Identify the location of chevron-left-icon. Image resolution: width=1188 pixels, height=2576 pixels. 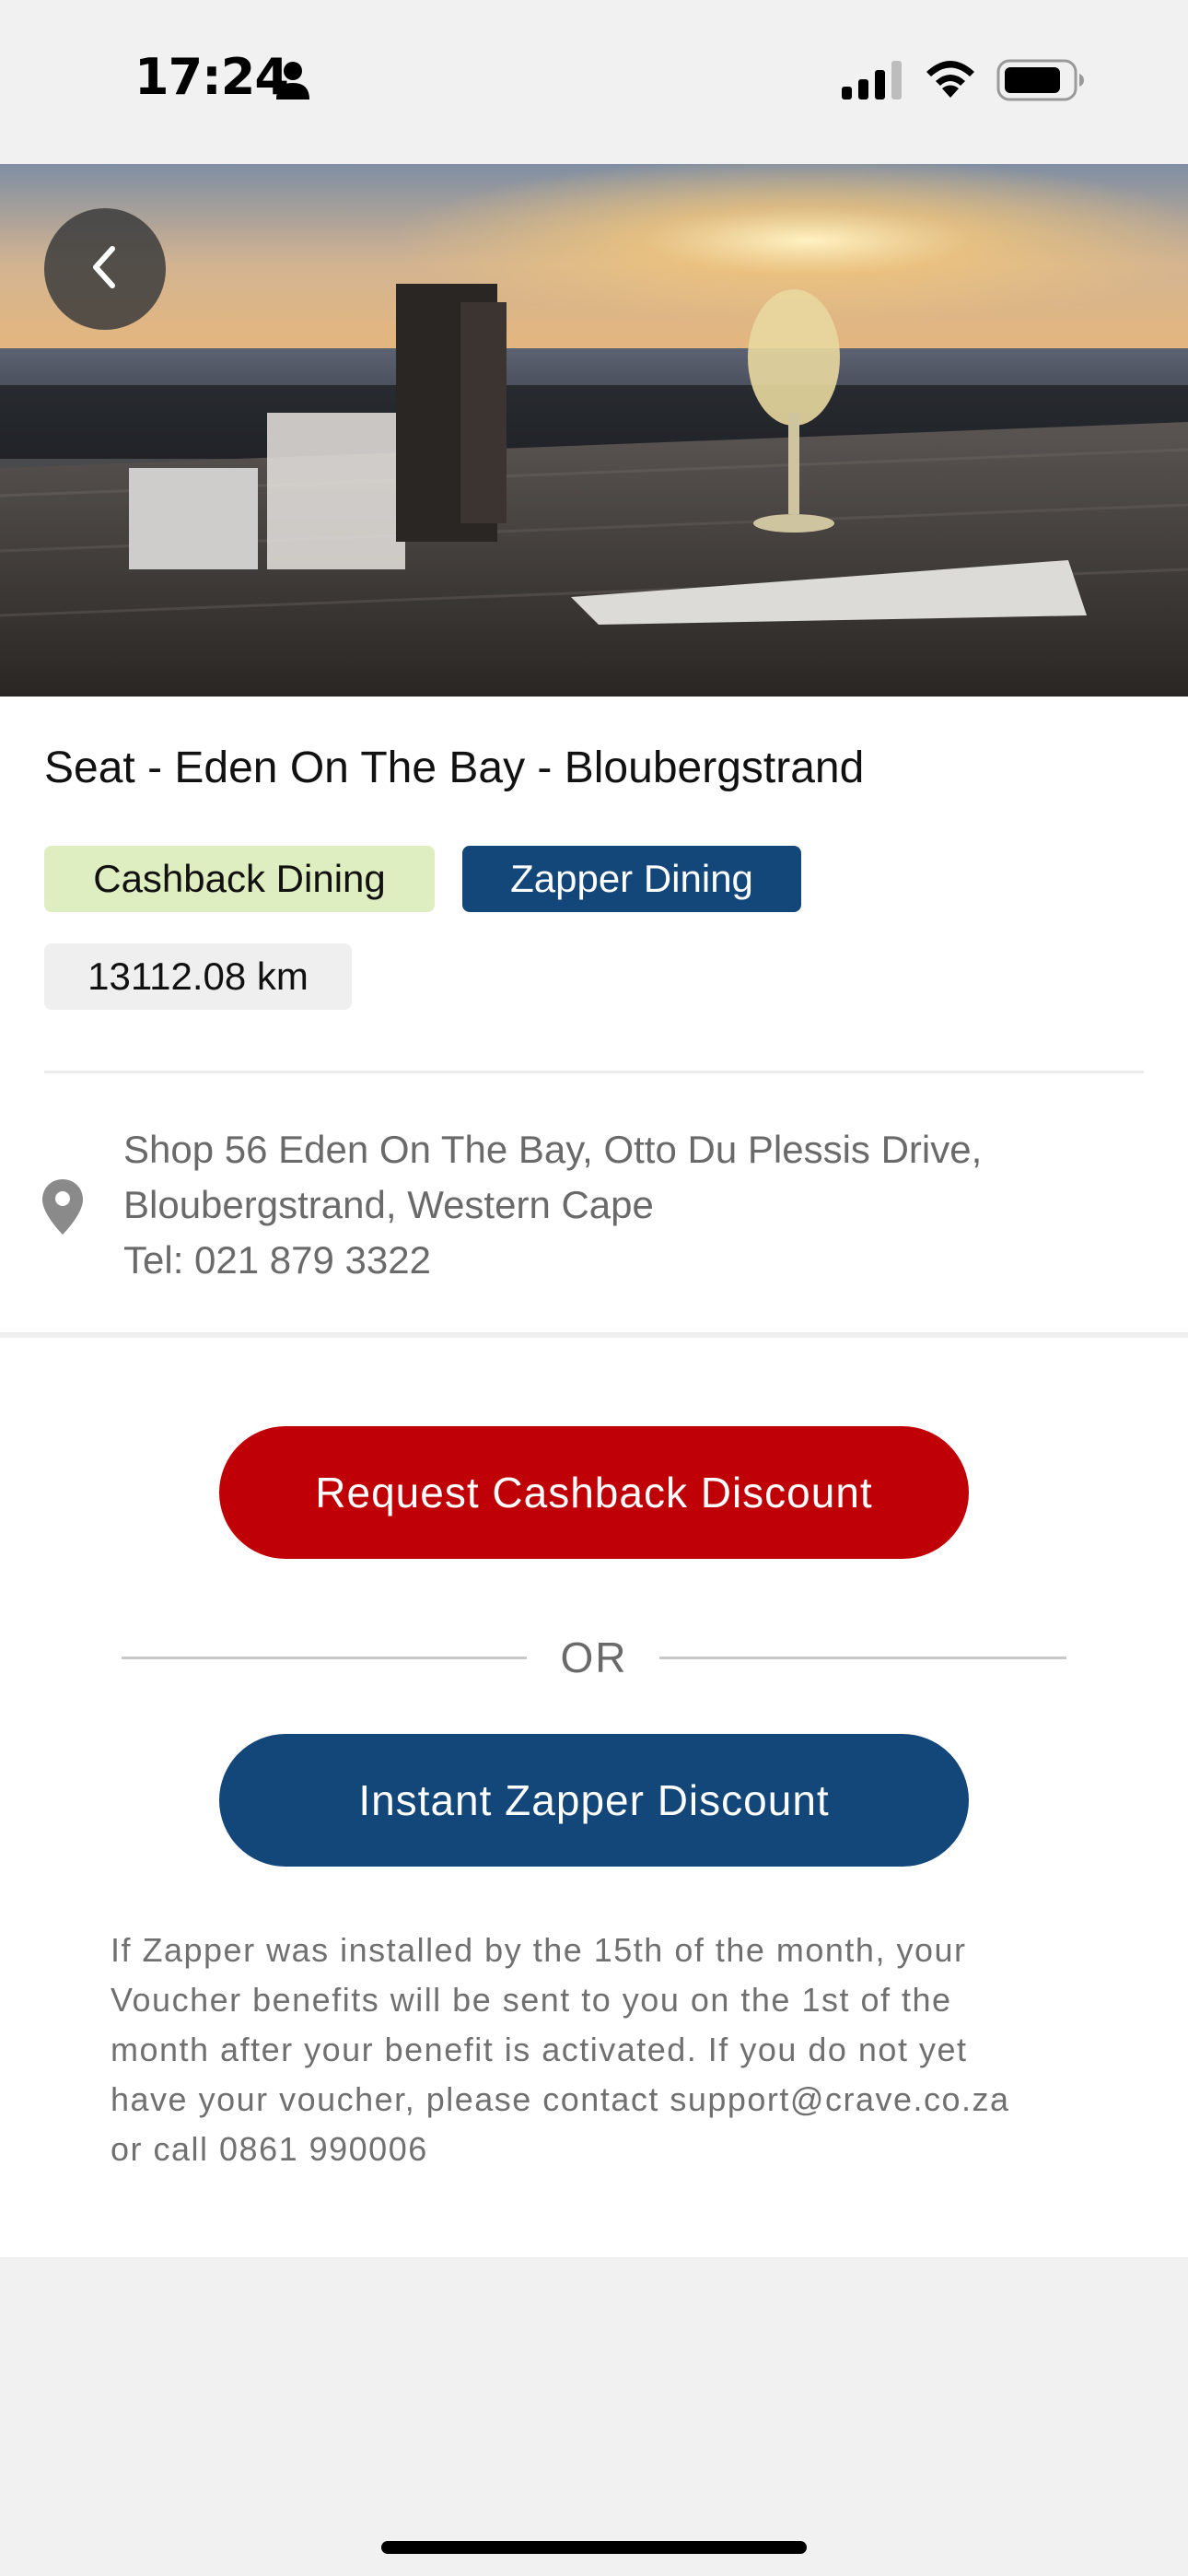
(105, 269).